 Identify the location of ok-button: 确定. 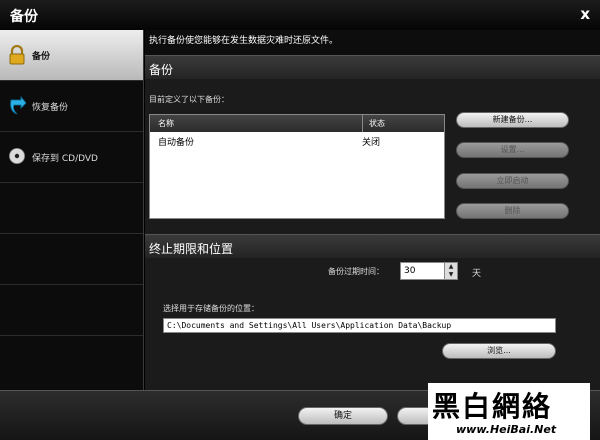
(343, 416).